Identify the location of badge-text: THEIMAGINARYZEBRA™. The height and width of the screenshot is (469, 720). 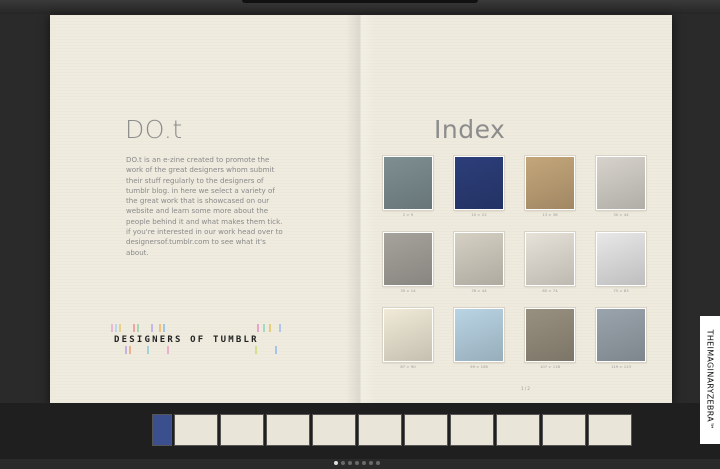
(710, 380).